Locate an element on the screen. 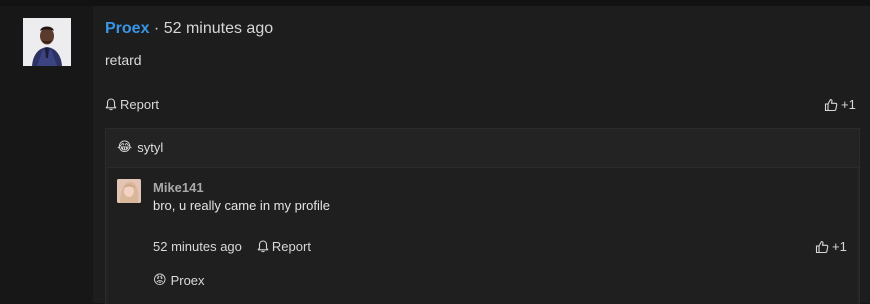  reply-upvote-button: +1 is located at coordinates (831, 246).